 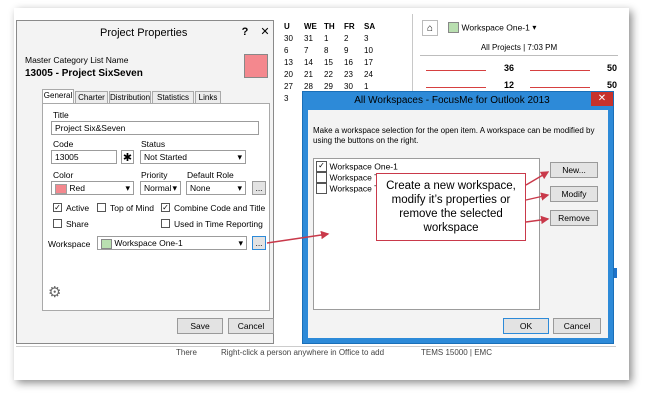 I want to click on annotation-arrows, so click(x=408, y=207).